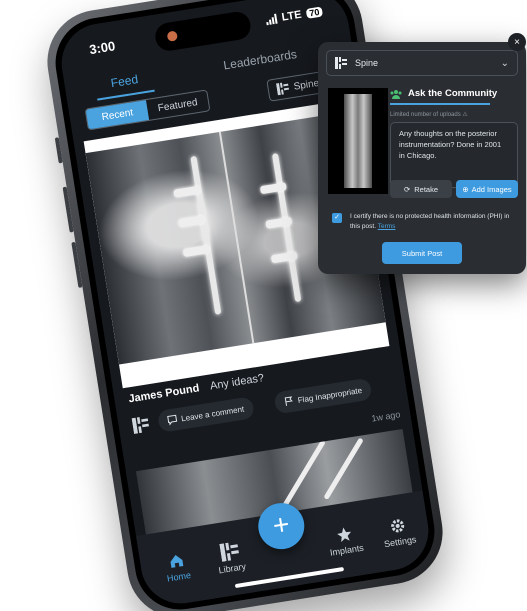 This screenshot has height=611, width=527. I want to click on refresh-icon: ⟳, so click(407, 189).